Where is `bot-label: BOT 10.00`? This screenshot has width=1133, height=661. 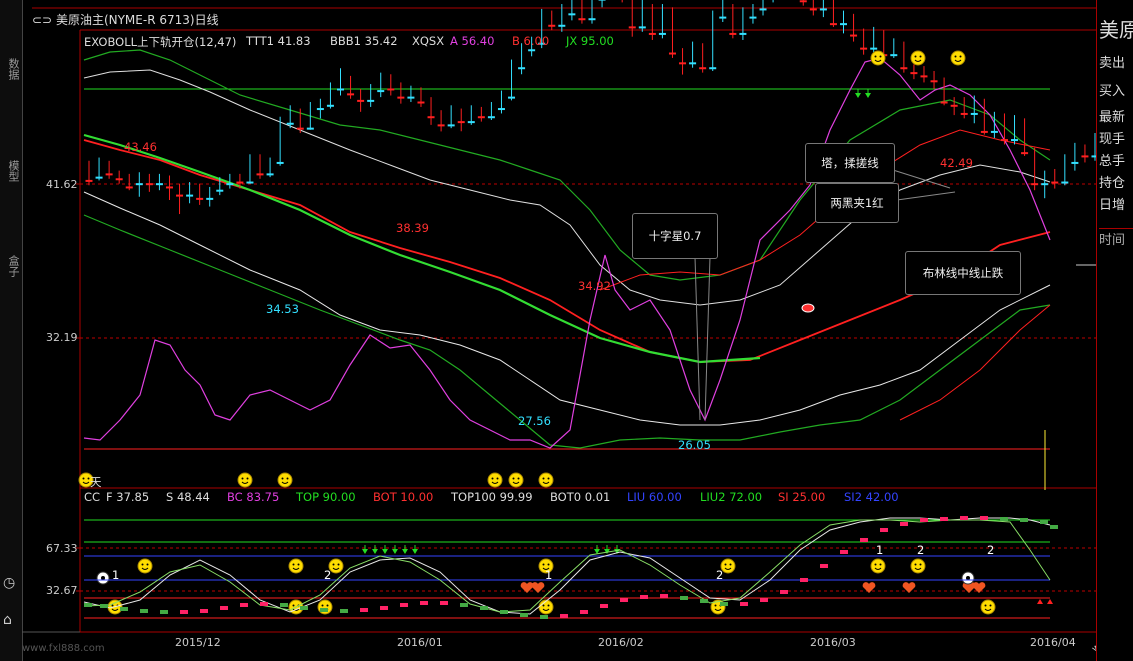 bot-label: BOT 10.00 is located at coordinates (403, 497).